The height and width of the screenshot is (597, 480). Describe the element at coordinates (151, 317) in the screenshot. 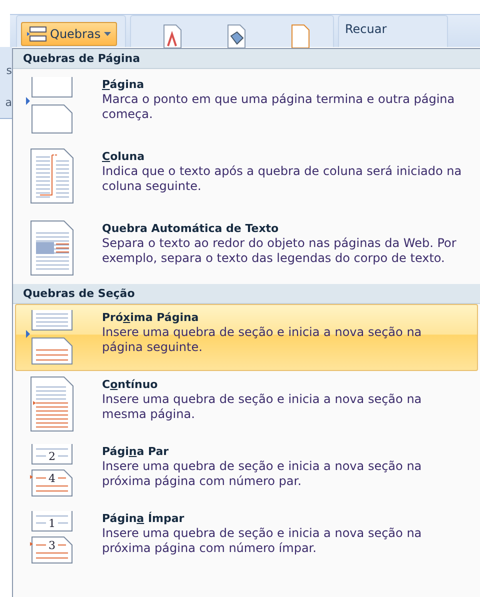

I see `item-title: Próxima Página` at that location.